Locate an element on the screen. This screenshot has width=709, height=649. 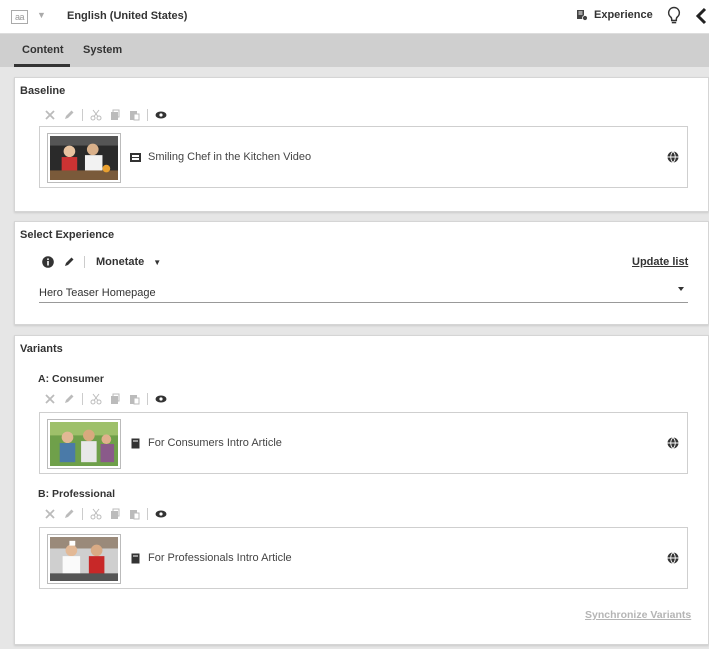
variants-title: Variants is located at coordinates (41, 349).